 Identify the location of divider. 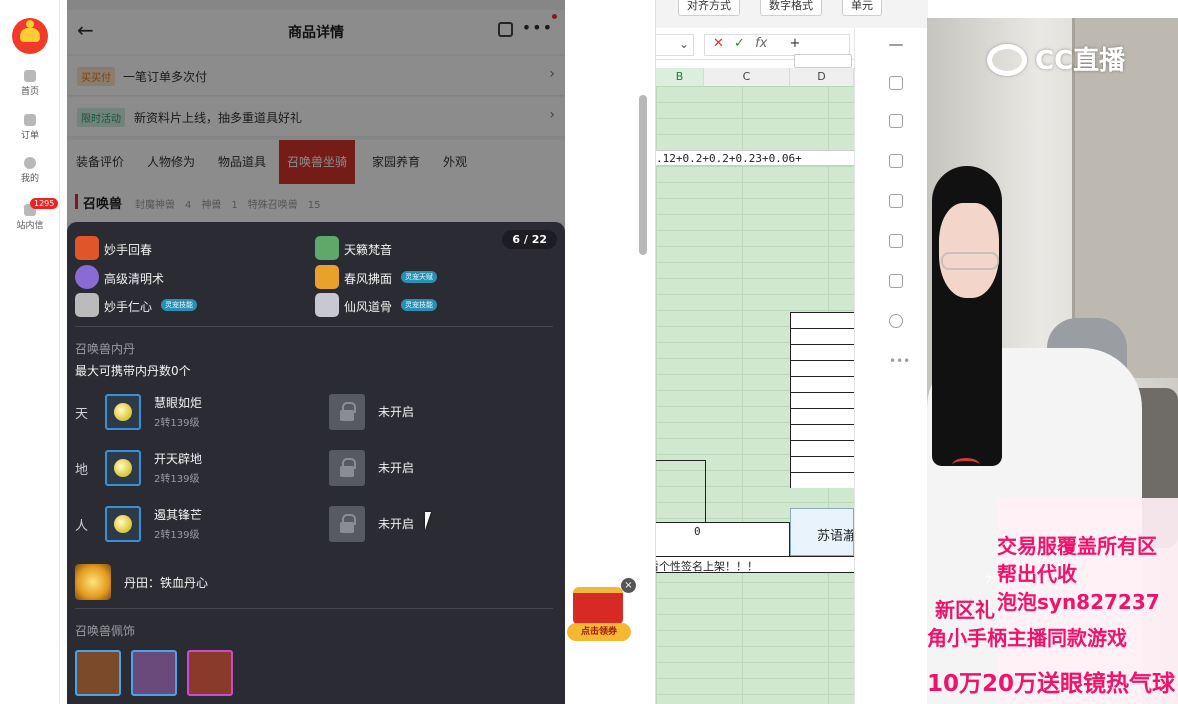
(314, 608).